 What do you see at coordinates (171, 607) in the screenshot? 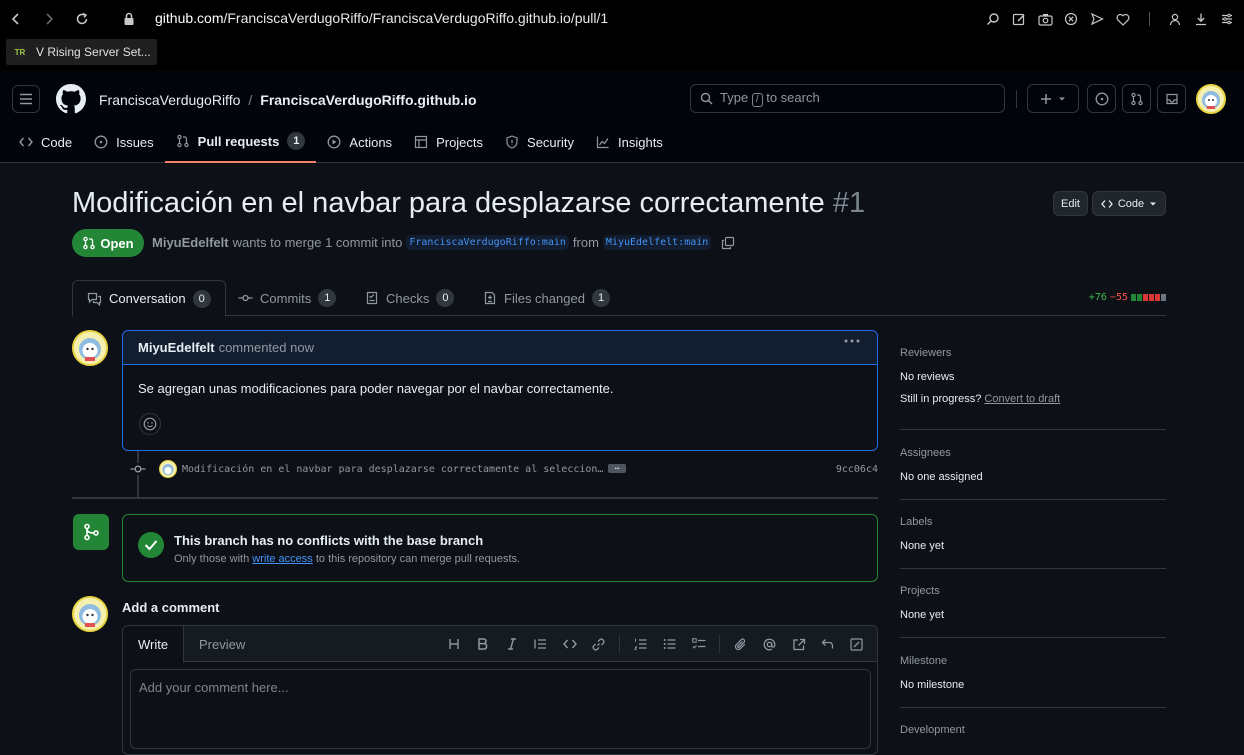
I see `add-comment-heading: Add a comment` at bounding box center [171, 607].